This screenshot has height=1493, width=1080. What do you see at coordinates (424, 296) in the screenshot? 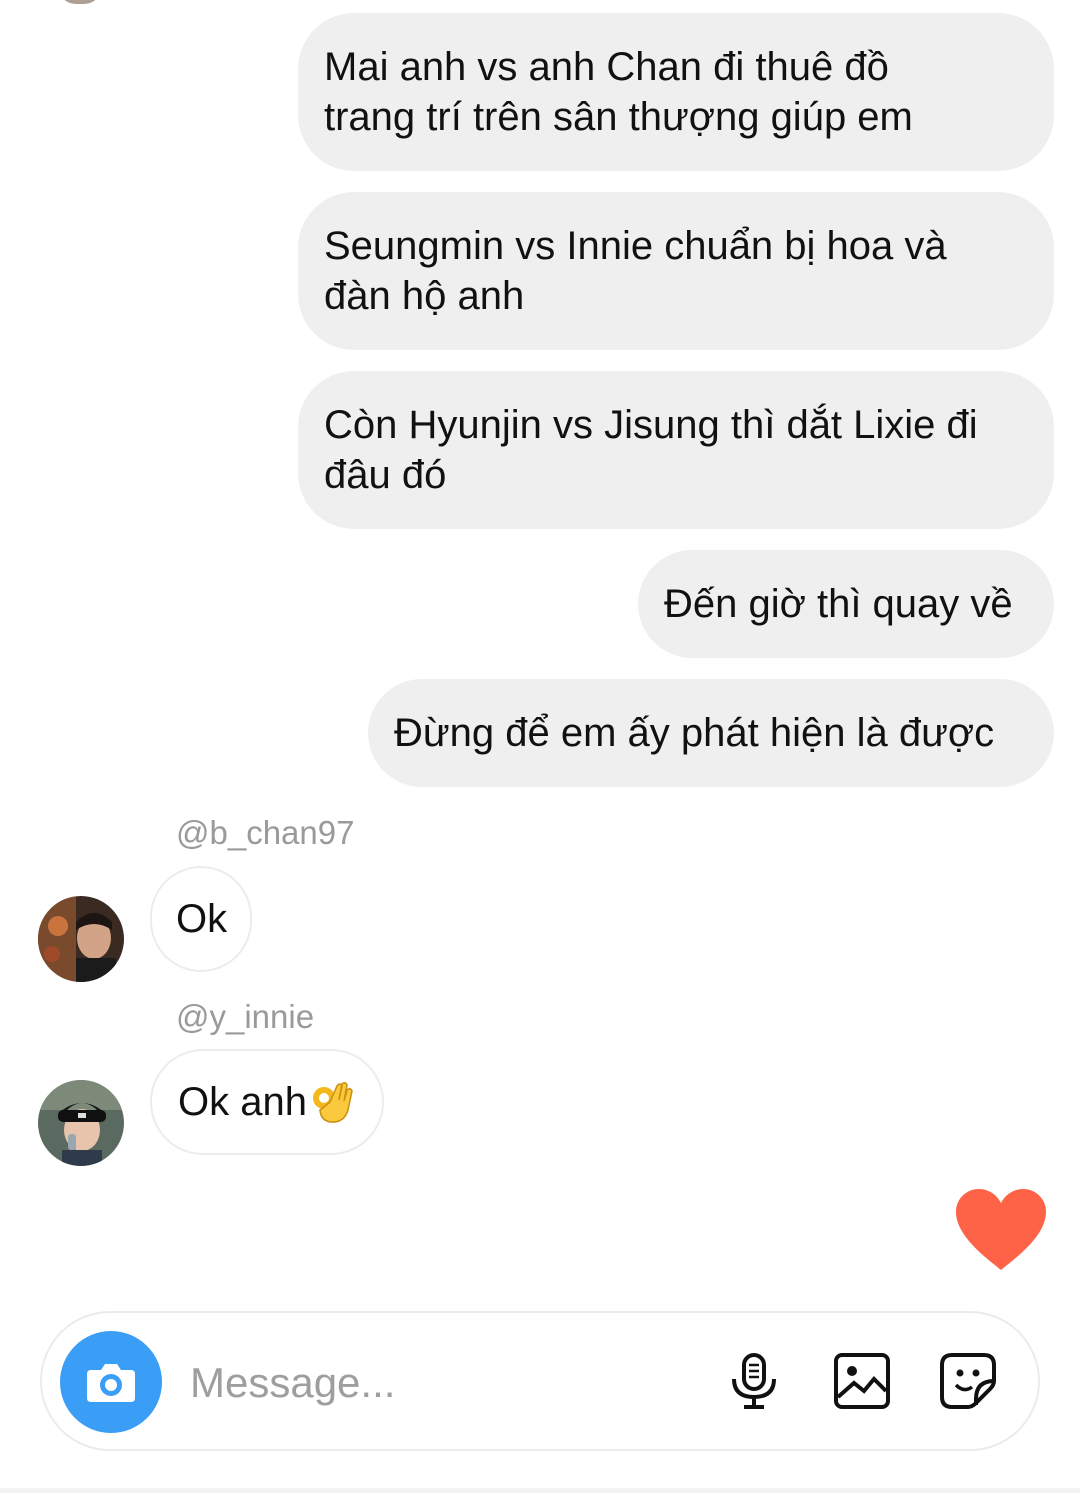
I see `message-line: đàn hộ anh` at bounding box center [424, 296].